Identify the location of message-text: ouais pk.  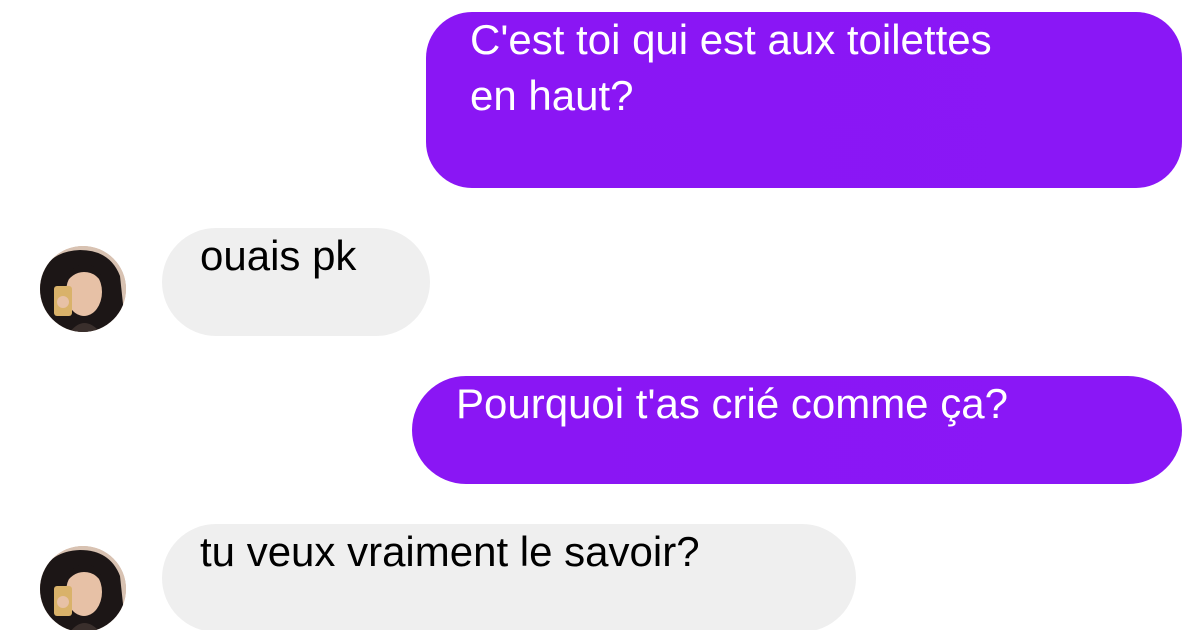
(278, 255).